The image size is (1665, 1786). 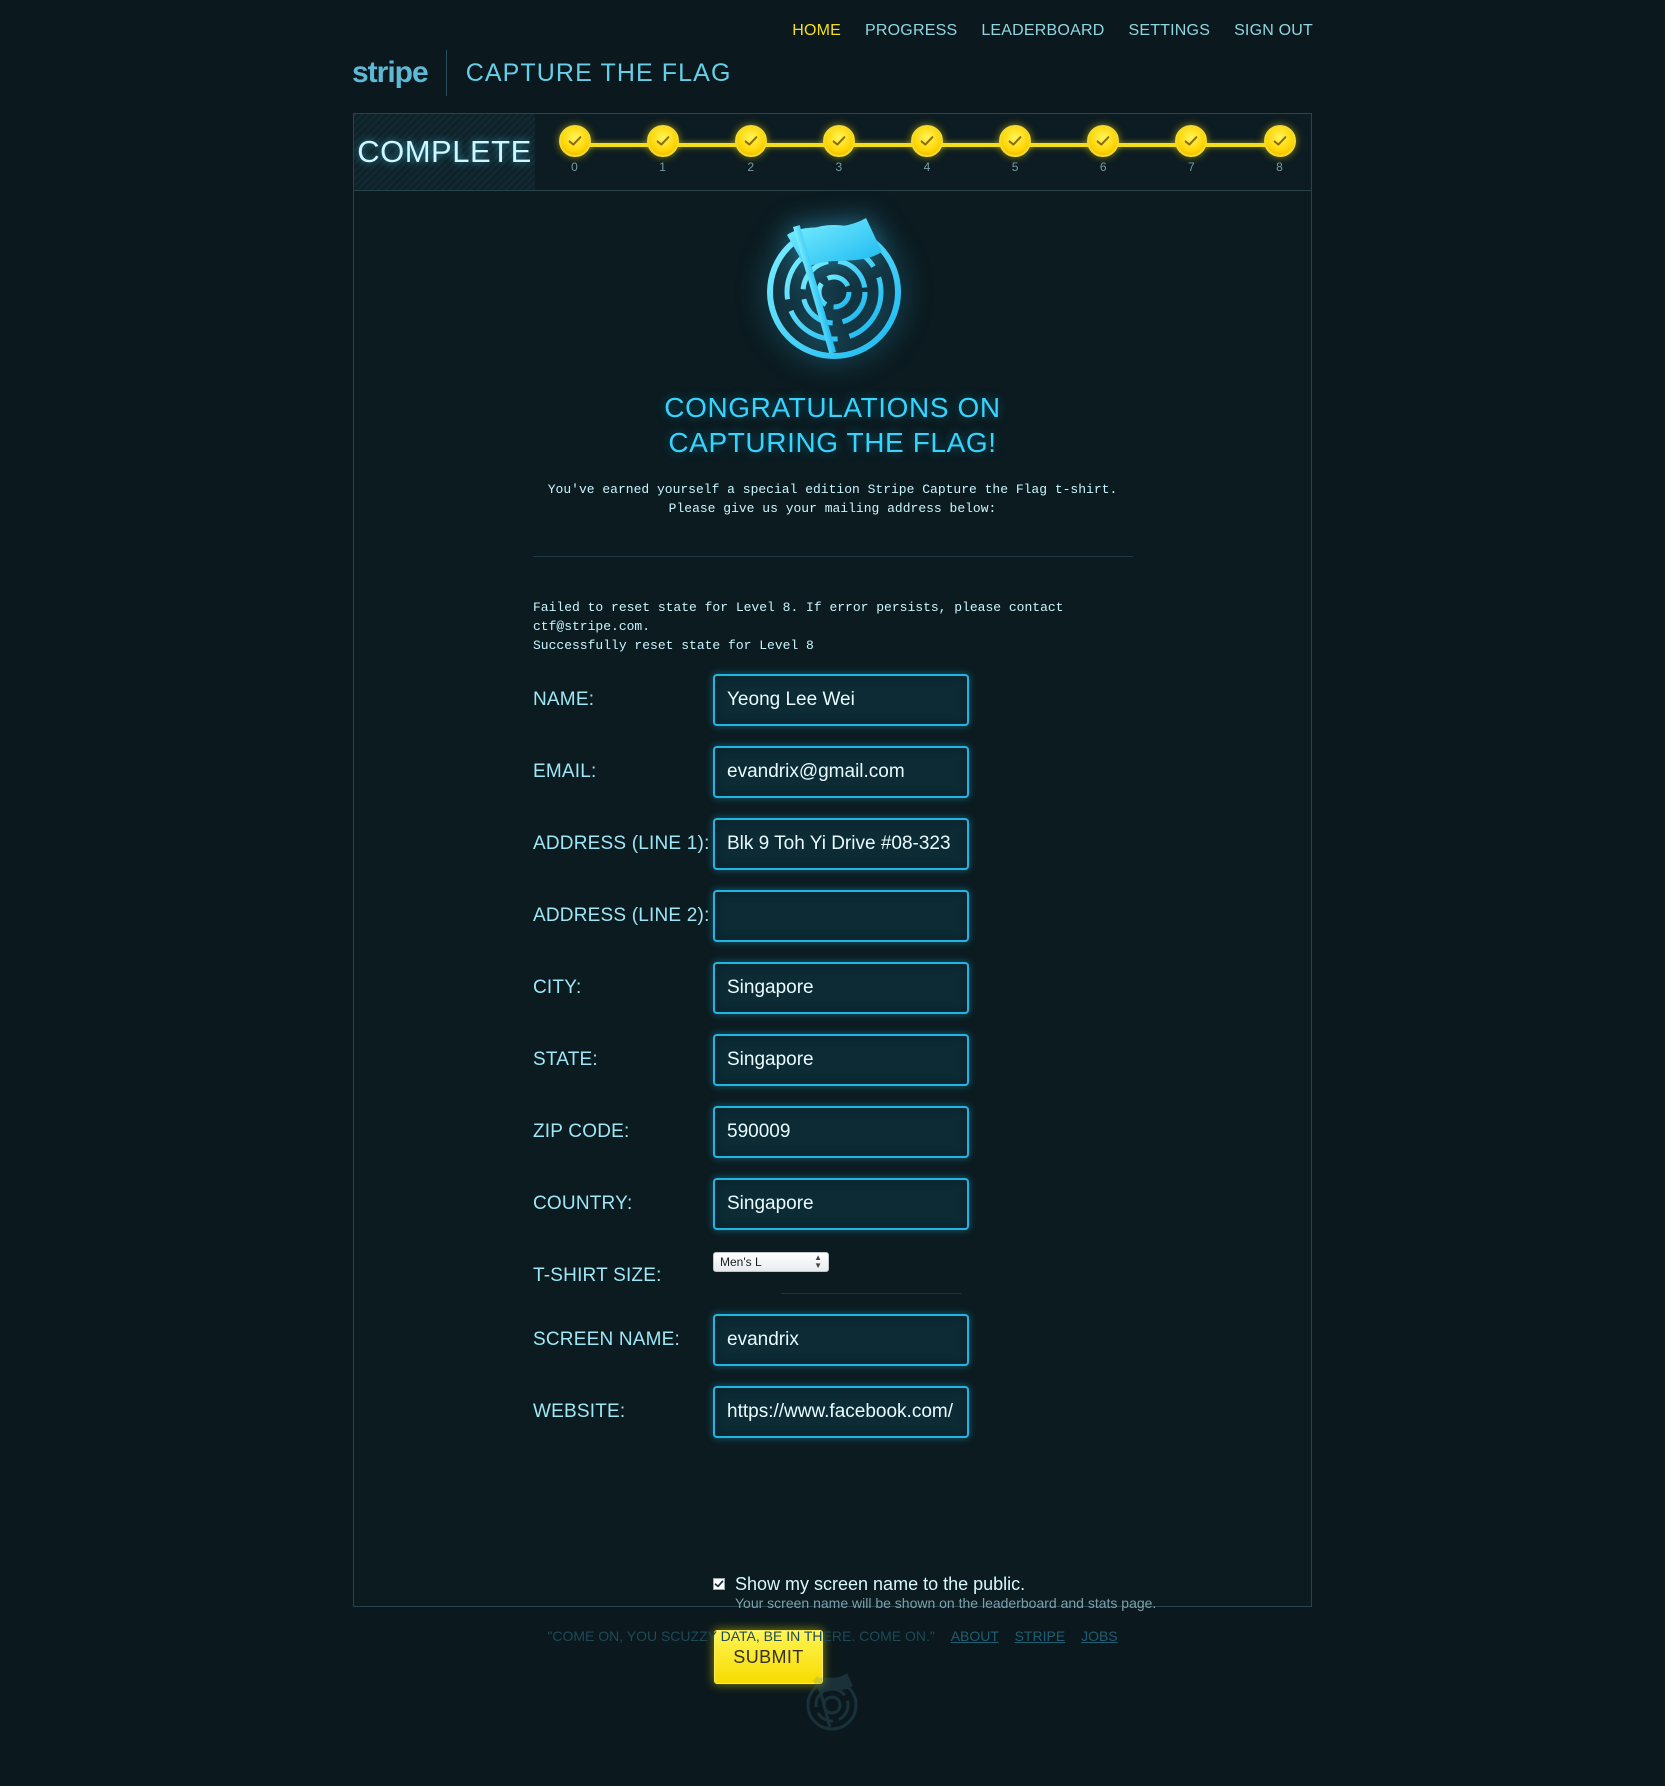 What do you see at coordinates (841, 1204) in the screenshot?
I see `country-input` at bounding box center [841, 1204].